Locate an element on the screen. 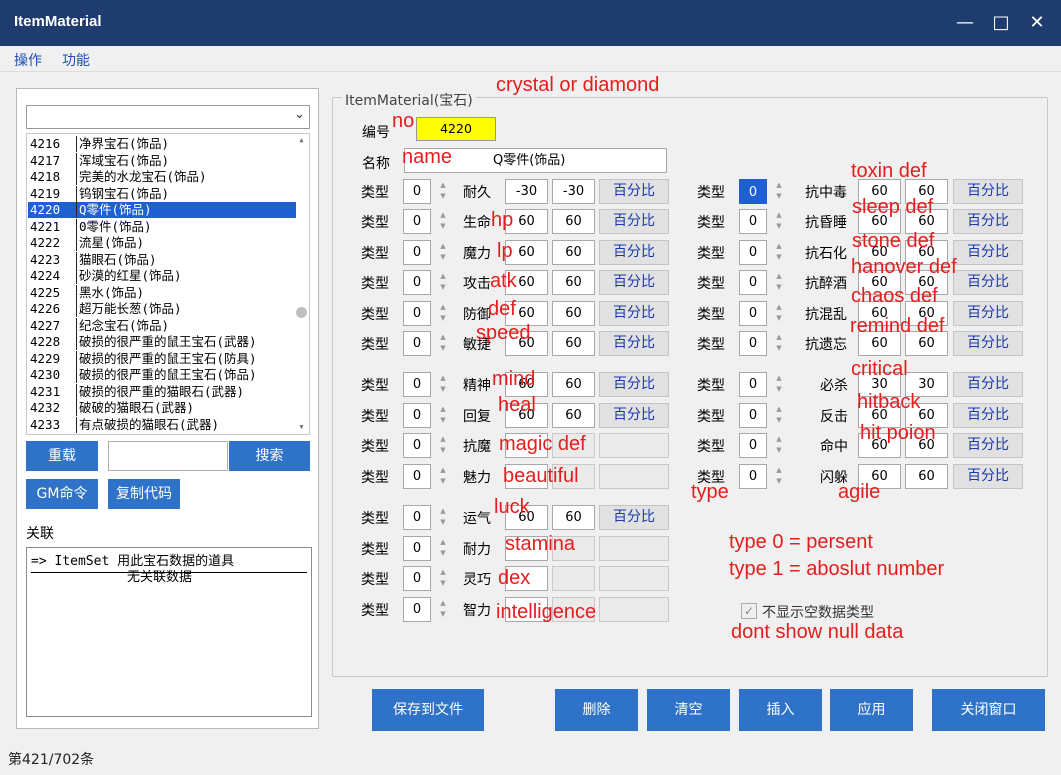  menu-function: 功能 is located at coordinates (76, 60).